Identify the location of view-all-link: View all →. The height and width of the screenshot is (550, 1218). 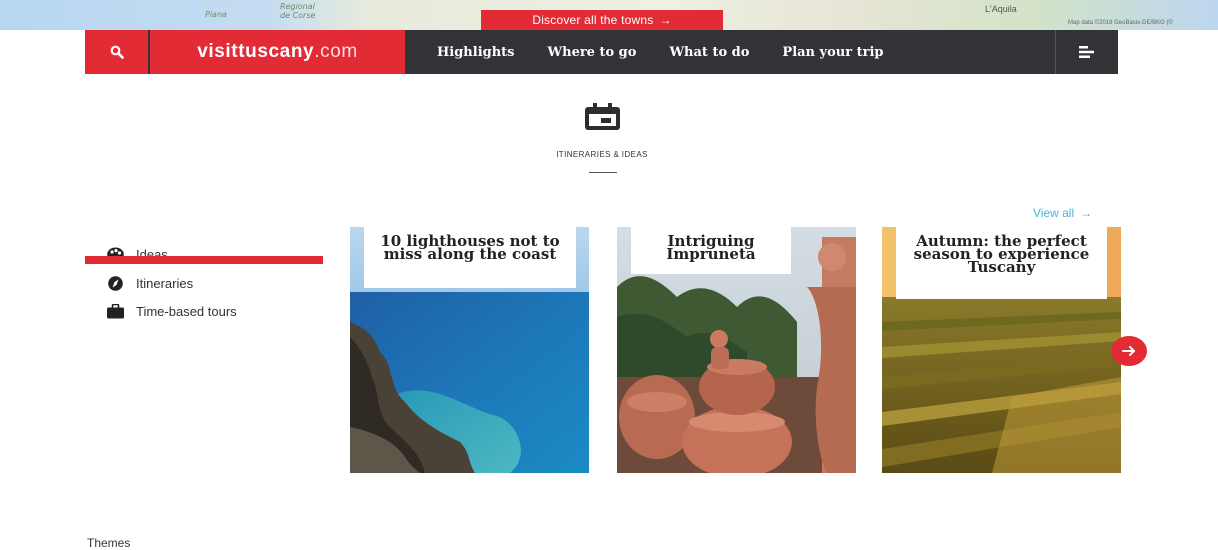
(1062, 213).